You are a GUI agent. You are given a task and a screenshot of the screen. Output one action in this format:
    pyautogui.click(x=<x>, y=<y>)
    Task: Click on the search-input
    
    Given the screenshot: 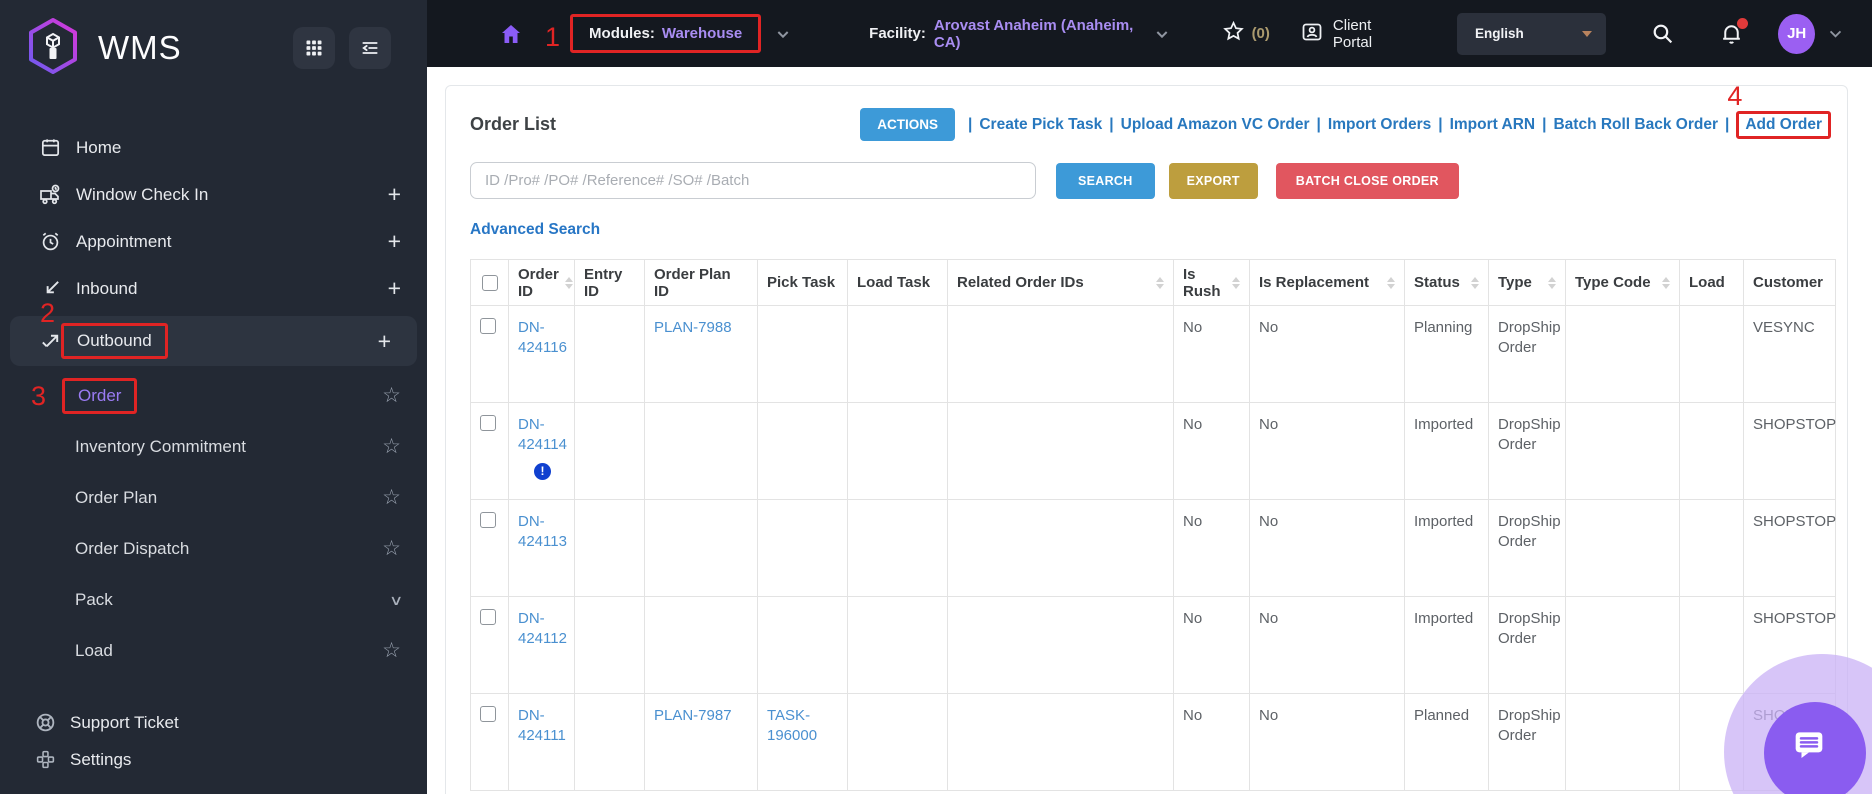 What is the action you would take?
    pyautogui.click(x=753, y=180)
    